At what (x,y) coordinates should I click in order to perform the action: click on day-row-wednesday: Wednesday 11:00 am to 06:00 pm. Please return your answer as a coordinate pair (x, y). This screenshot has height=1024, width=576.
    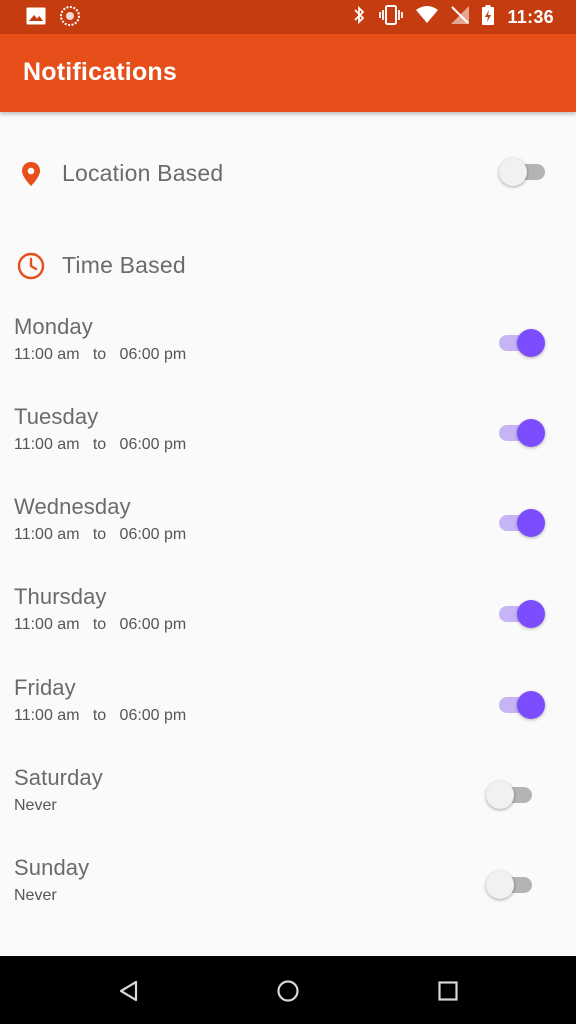
    Looking at the image, I should click on (288, 534).